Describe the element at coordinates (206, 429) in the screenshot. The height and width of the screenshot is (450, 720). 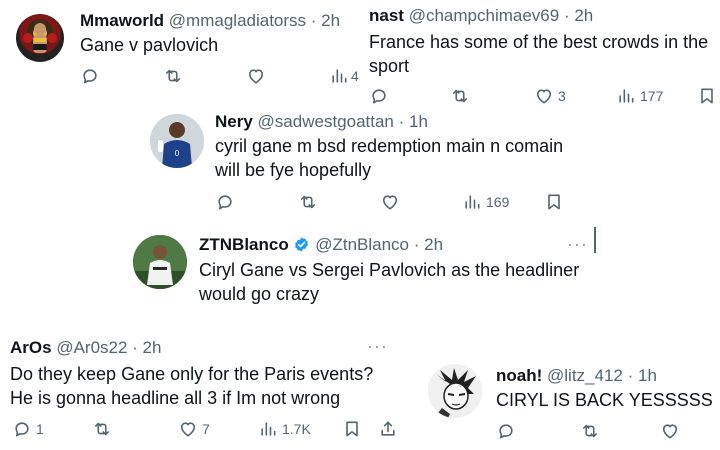
I see `like-count: 7` at that location.